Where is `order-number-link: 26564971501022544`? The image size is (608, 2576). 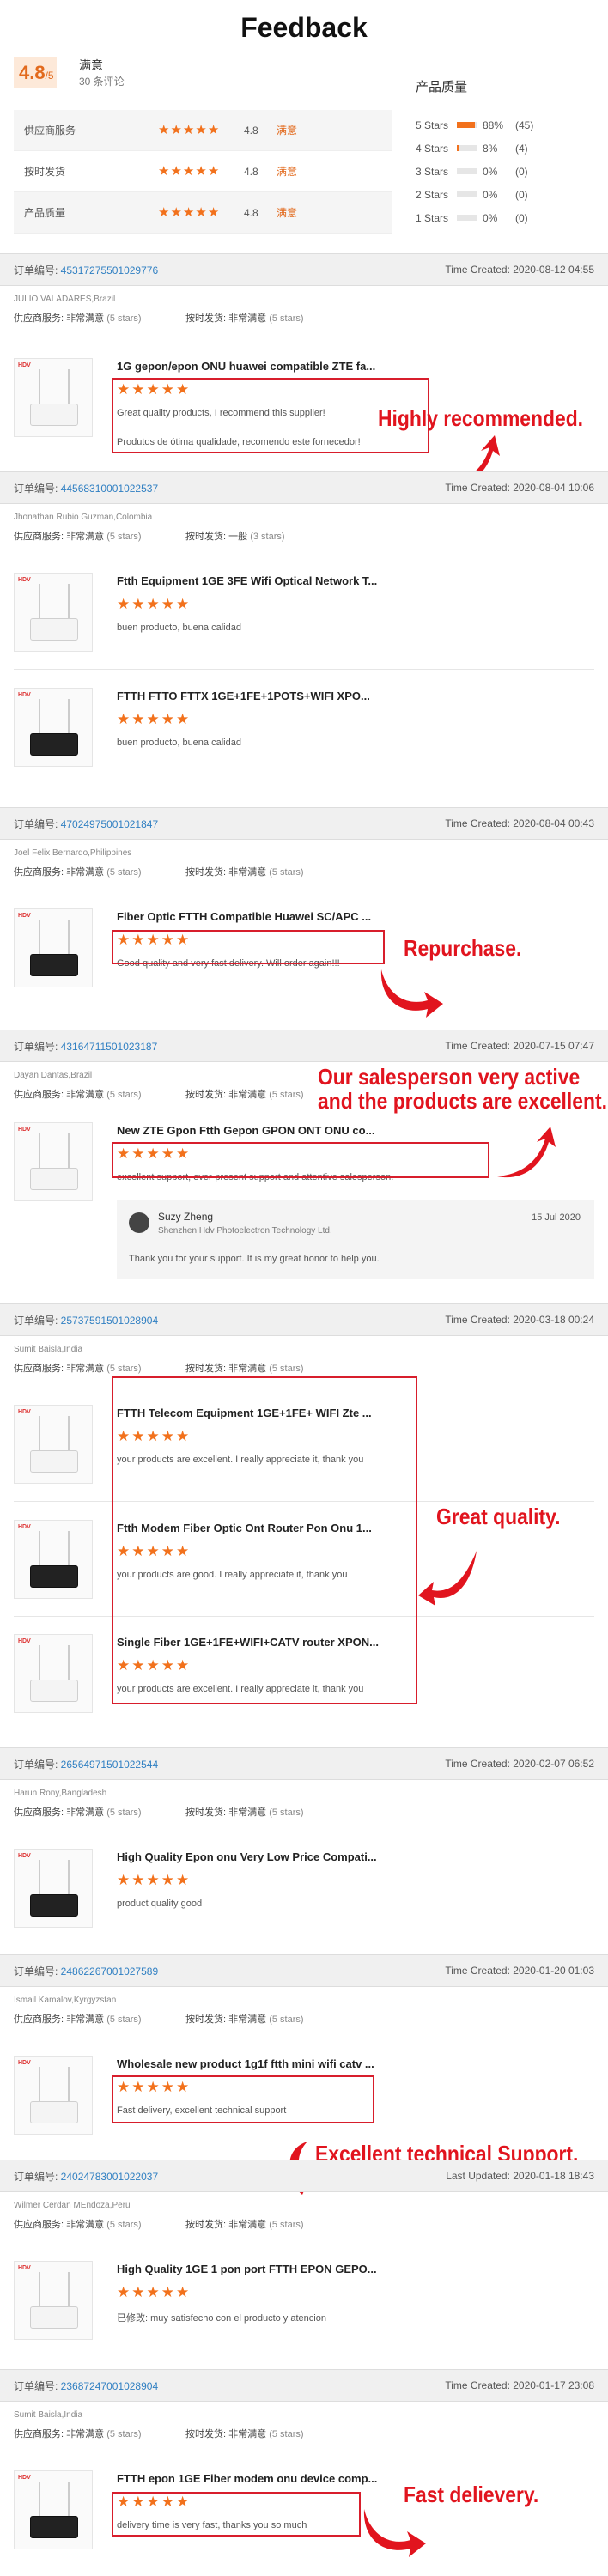 order-number-link: 26564971501022544 is located at coordinates (109, 1765).